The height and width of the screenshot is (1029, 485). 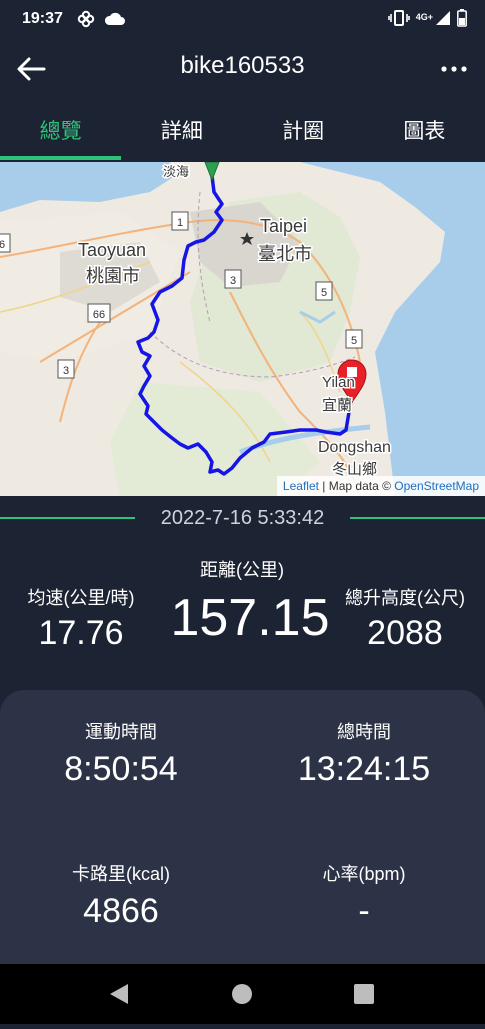 What do you see at coordinates (61, 132) in the screenshot?
I see `tab-overview: 總覽` at bounding box center [61, 132].